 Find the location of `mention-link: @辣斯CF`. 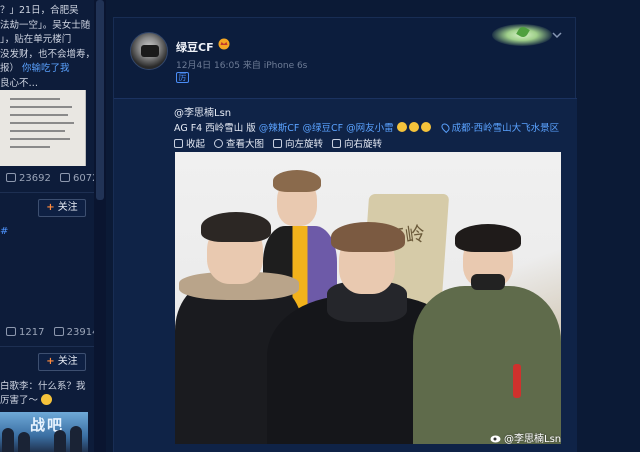

mention-link: @辣斯CF is located at coordinates (279, 128).